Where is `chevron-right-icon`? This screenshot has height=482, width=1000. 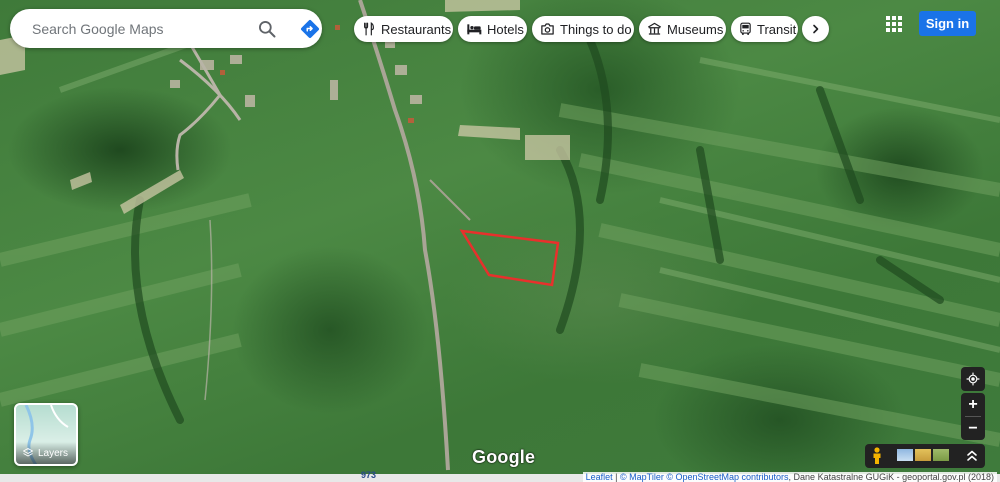 chevron-right-icon is located at coordinates (815, 29).